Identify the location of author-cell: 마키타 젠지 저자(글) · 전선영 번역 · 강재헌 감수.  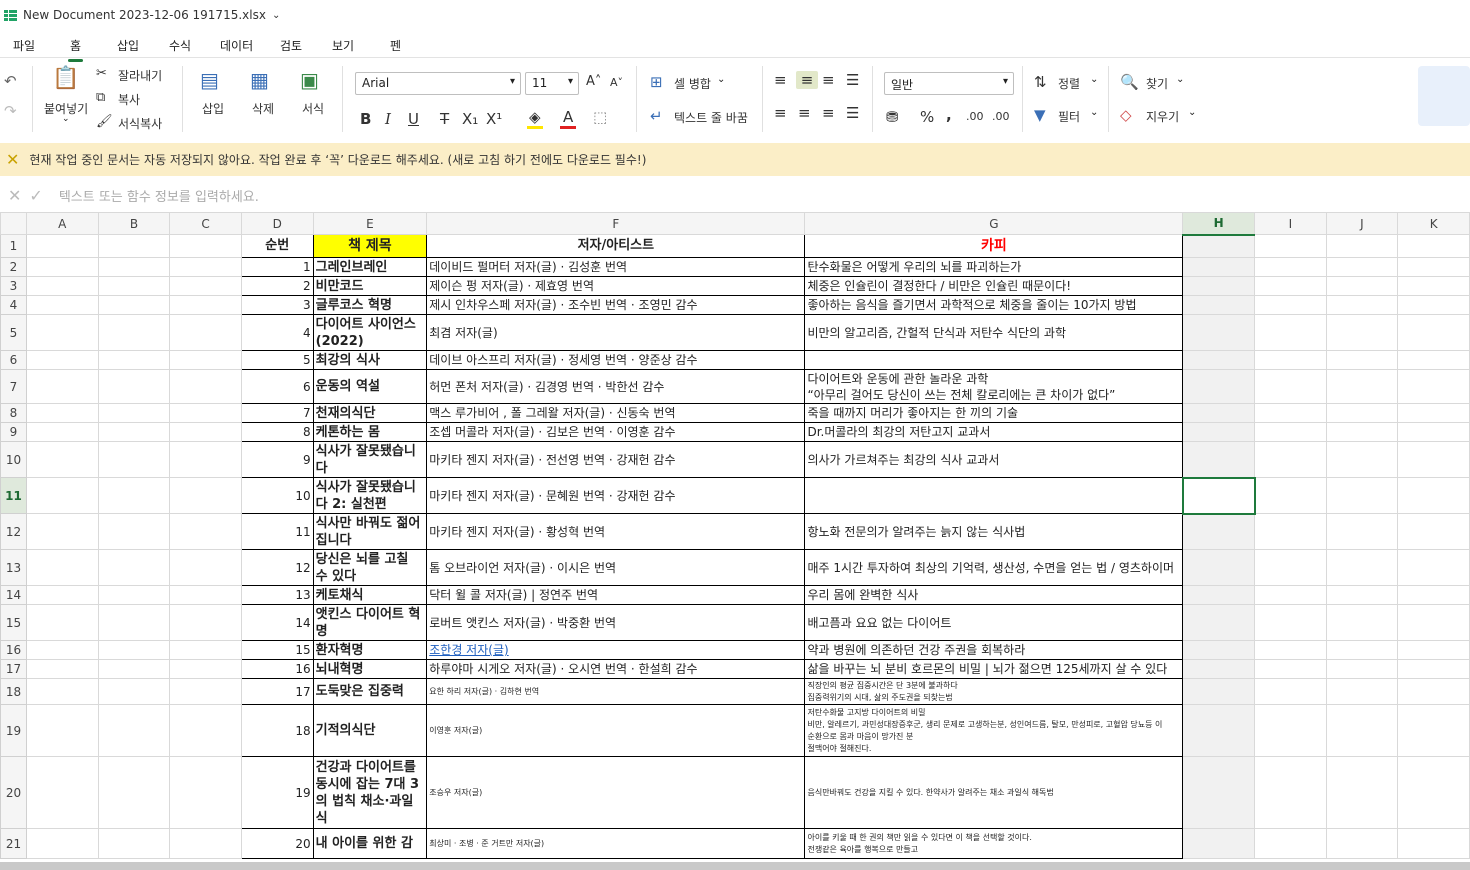
(616, 459).